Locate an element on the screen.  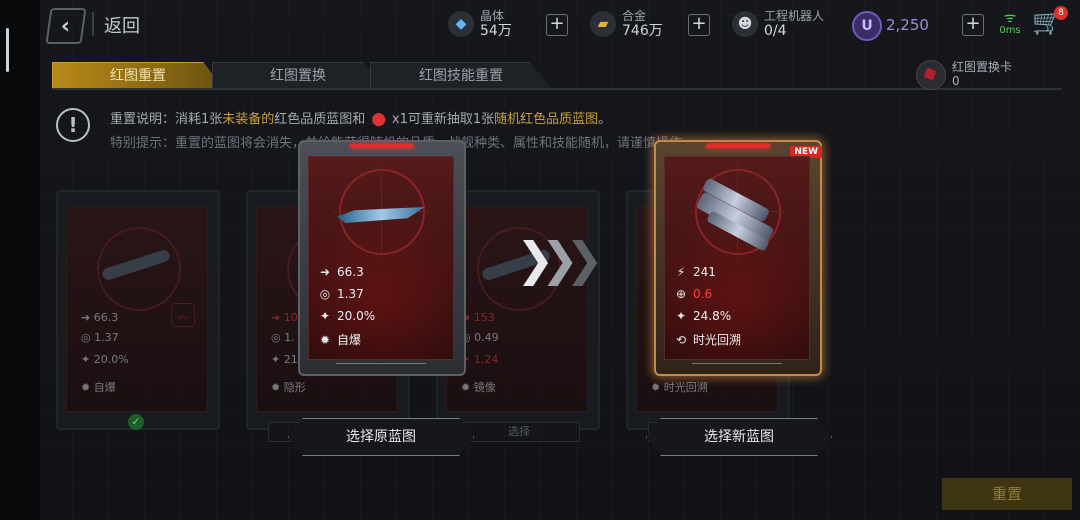
wifi-icon: ᯤ is located at coordinates (1010, 18).